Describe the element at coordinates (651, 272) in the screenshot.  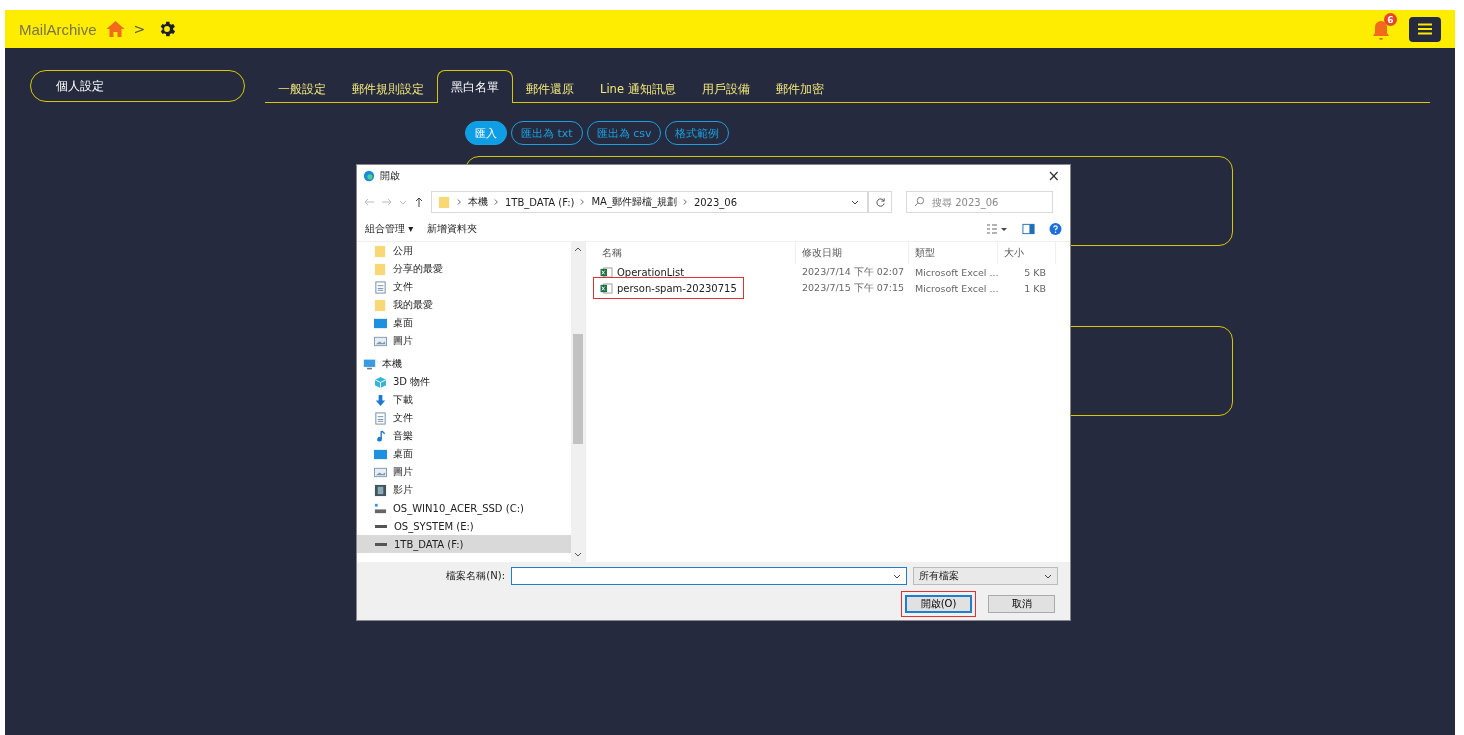
I see `file-name: OperationList` at that location.